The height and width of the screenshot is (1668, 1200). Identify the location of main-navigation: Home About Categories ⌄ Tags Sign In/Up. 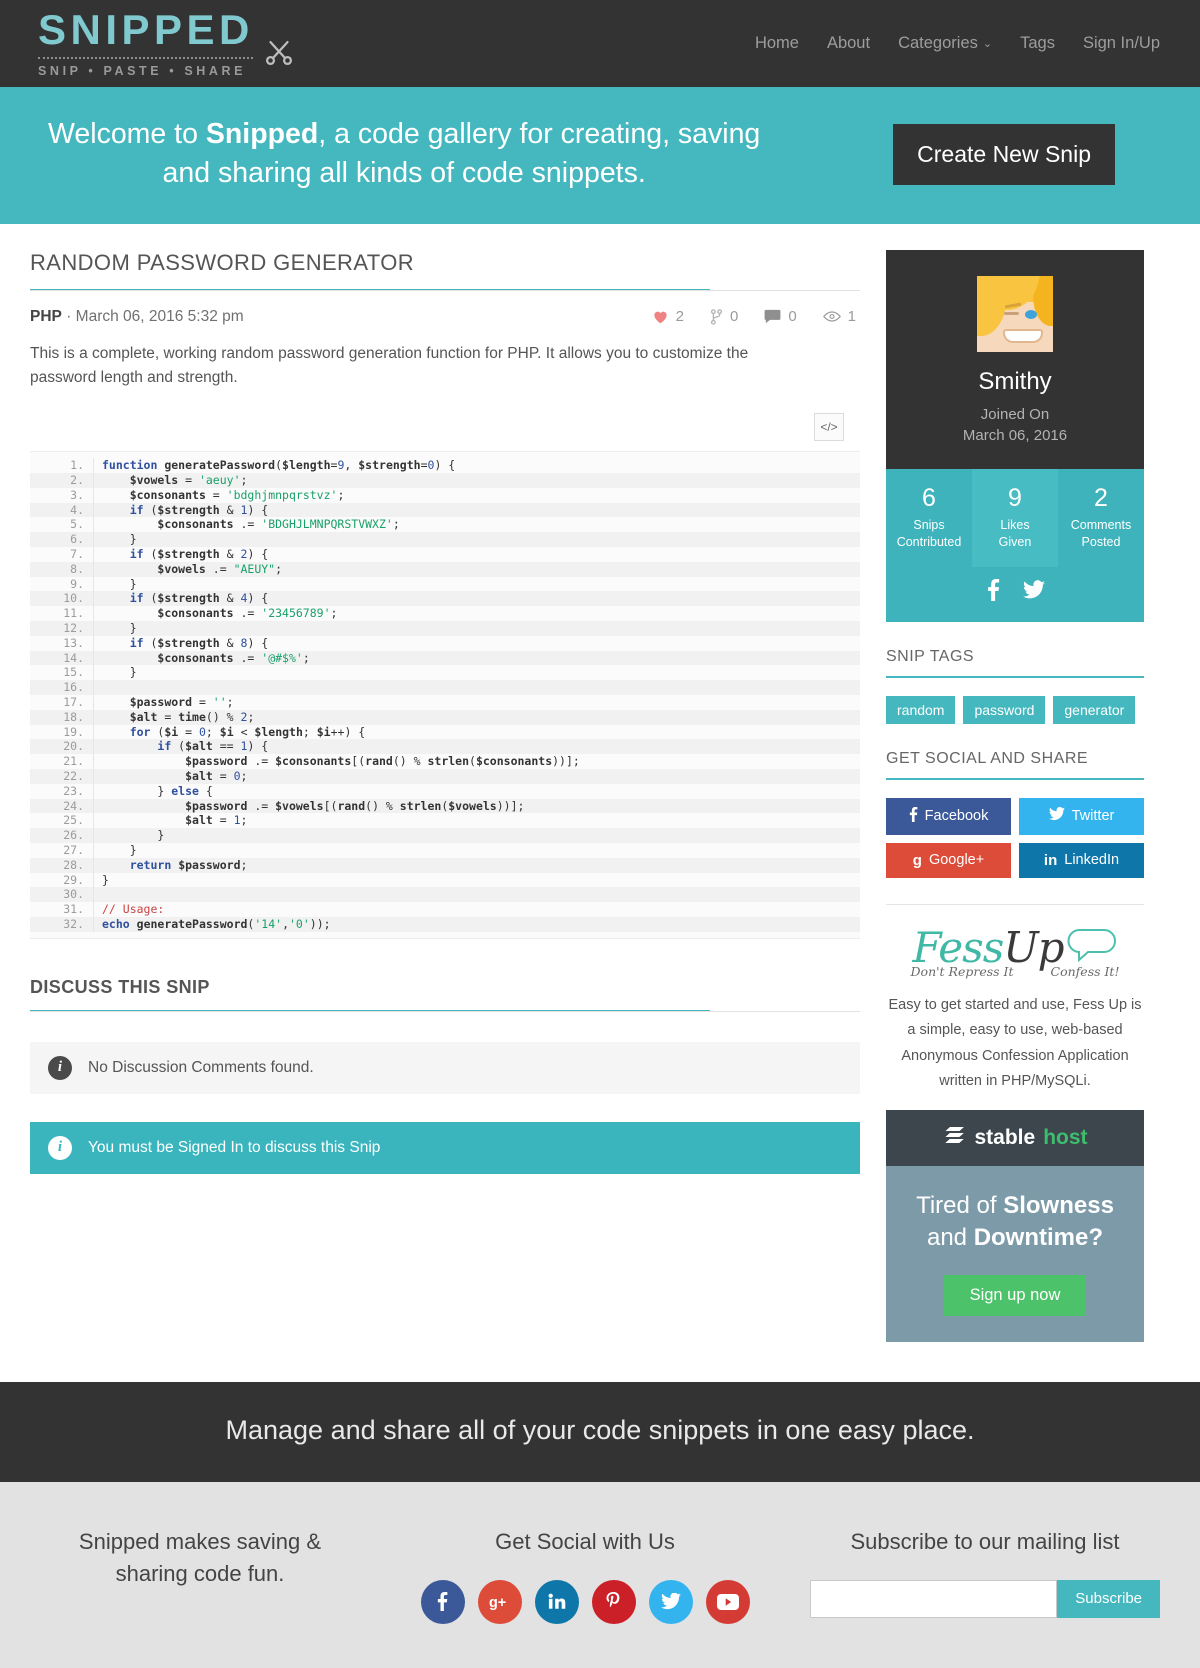
(957, 43).